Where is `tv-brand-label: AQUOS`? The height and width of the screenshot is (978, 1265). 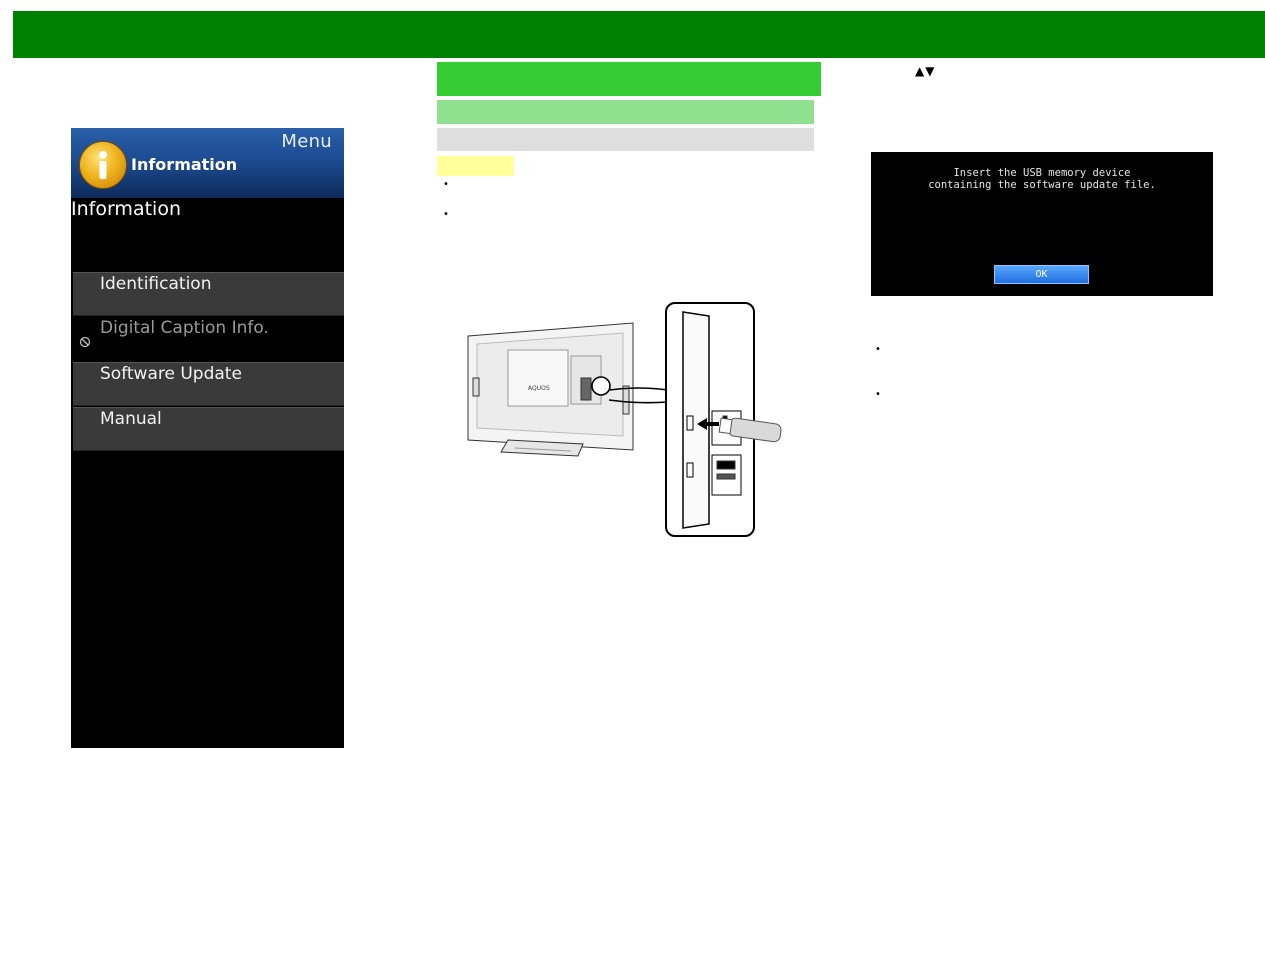
tv-brand-label: AQUOS is located at coordinates (539, 388).